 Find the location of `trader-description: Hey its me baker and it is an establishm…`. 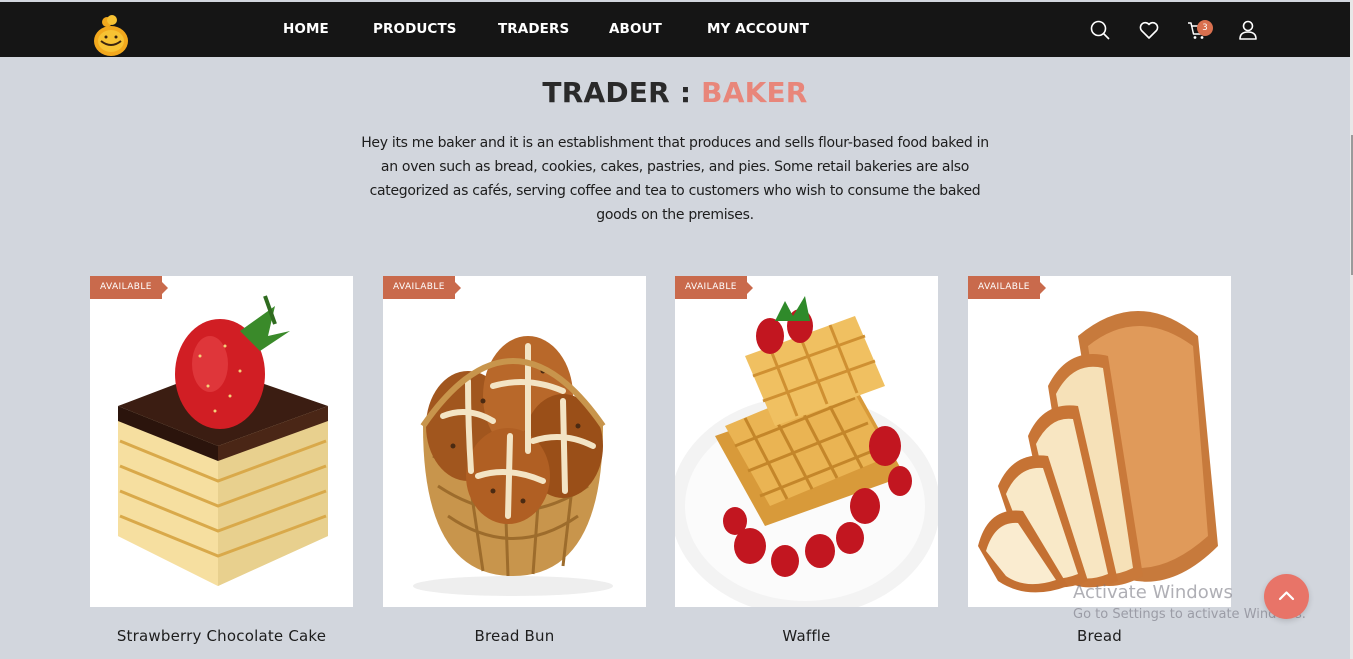

trader-description: Hey its me baker and it is an establishm… is located at coordinates (675, 179).